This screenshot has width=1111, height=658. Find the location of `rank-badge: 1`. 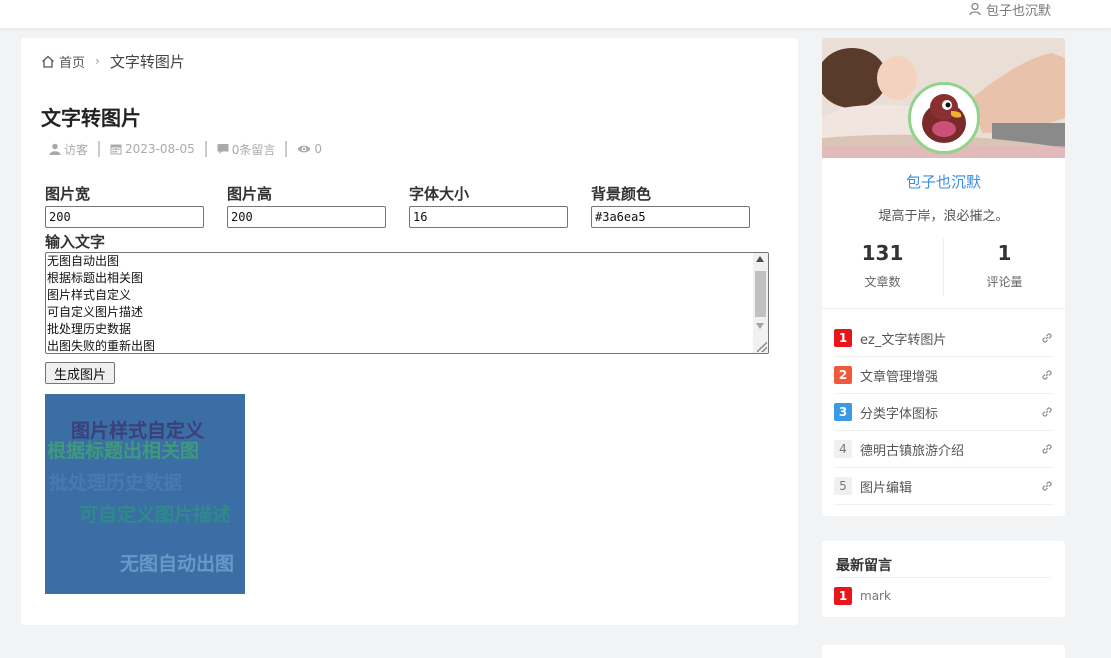

rank-badge: 1 is located at coordinates (843, 338).